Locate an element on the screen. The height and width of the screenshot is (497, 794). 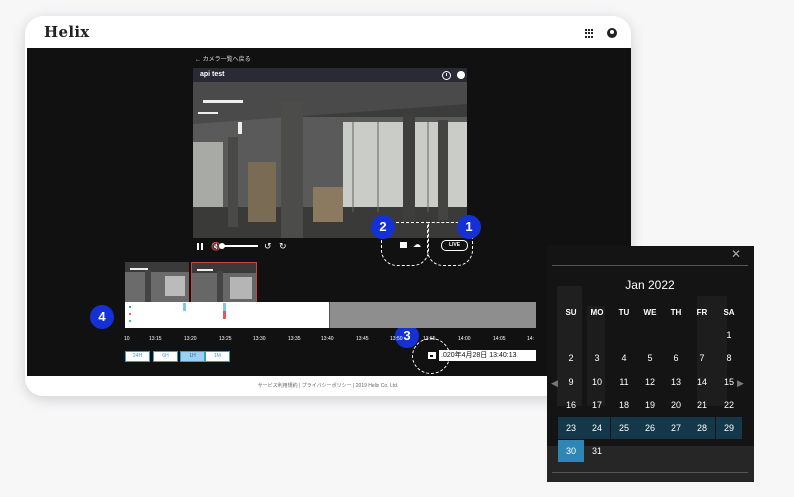
timeline-tick: 13:50 is located at coordinates (396, 339).